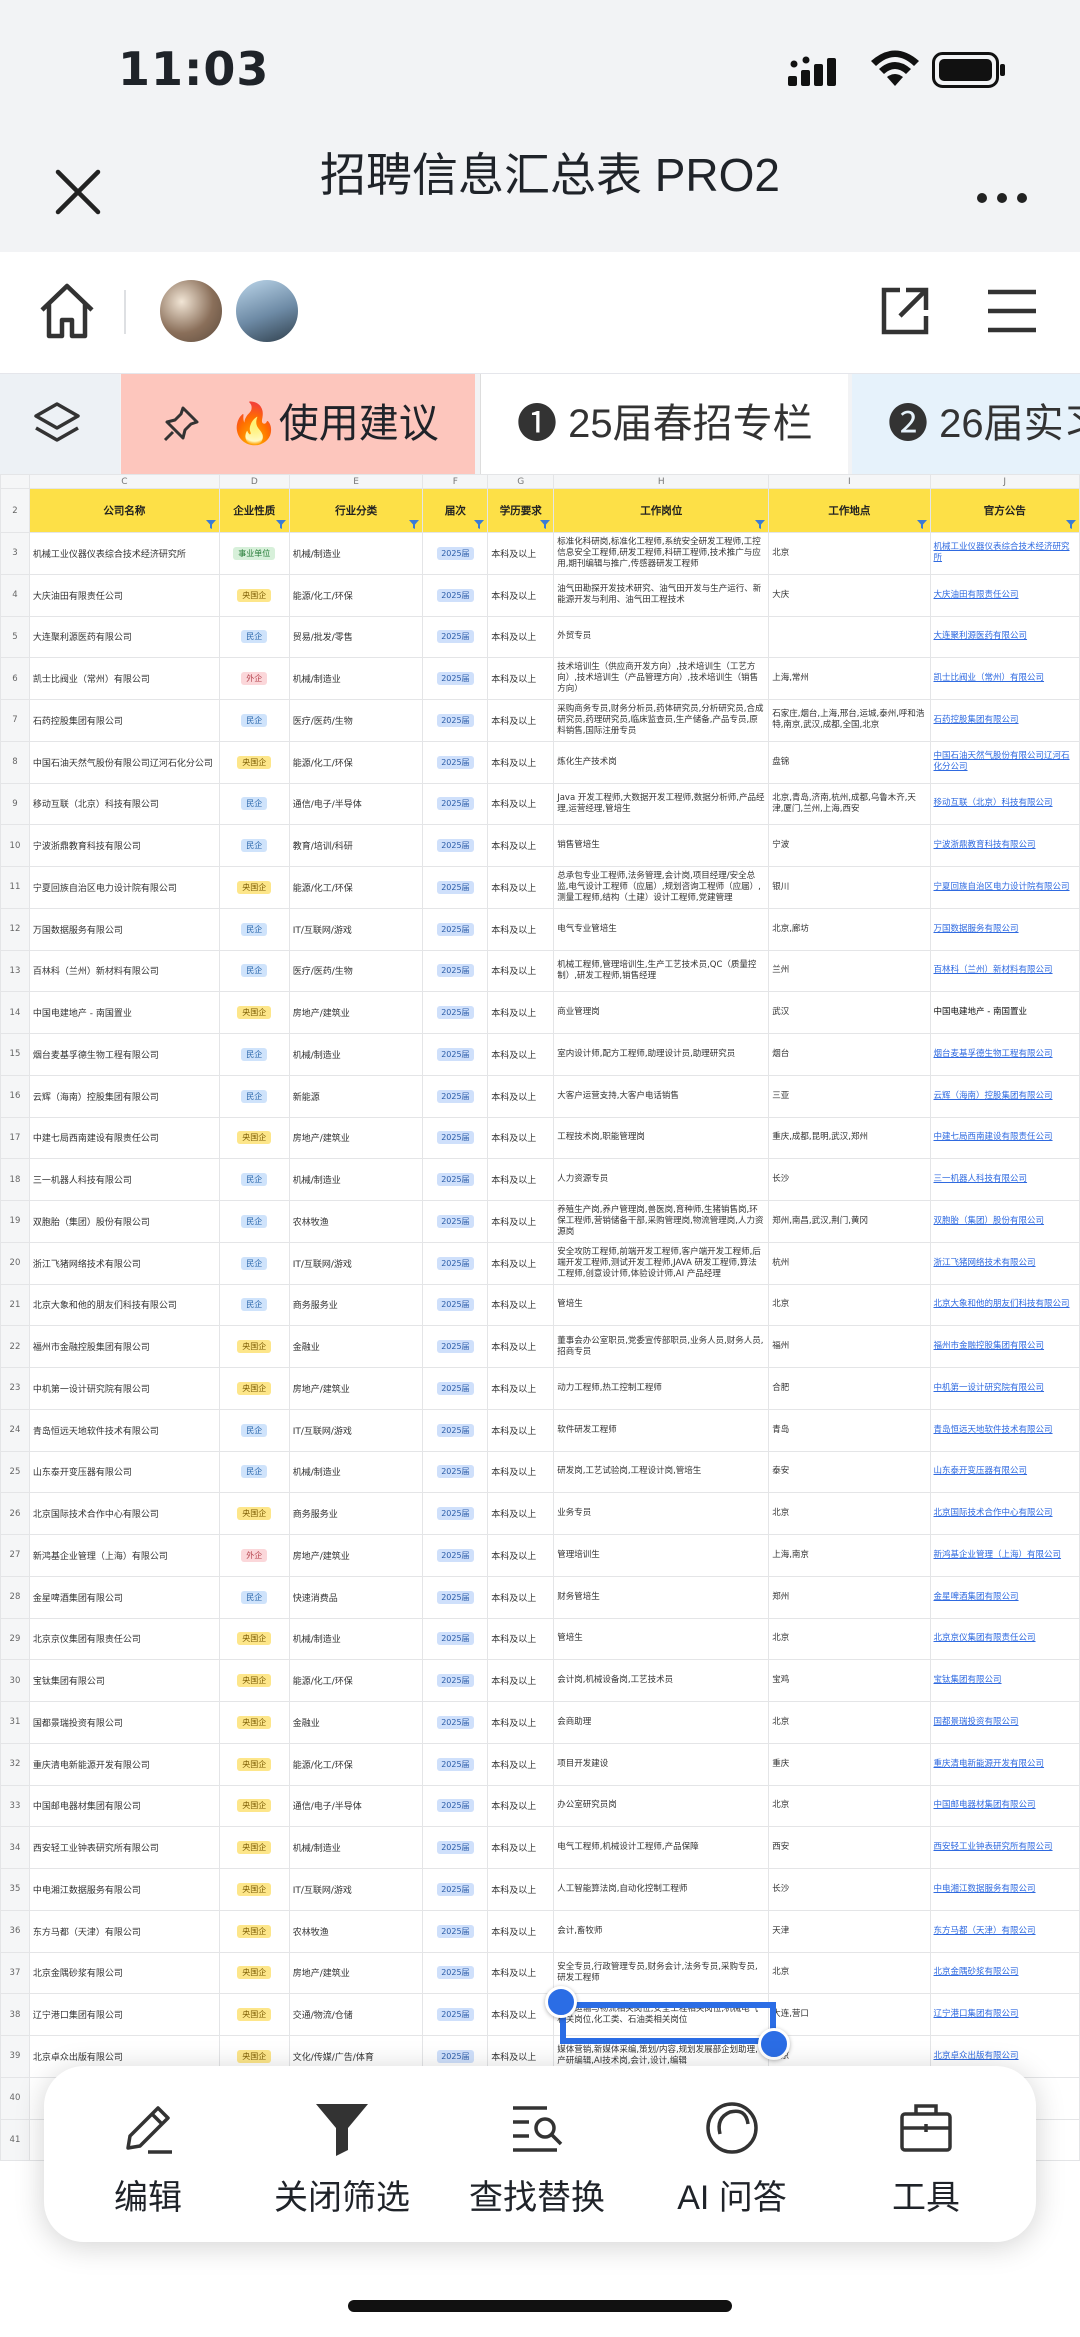  I want to click on home-icon, so click(67, 311).